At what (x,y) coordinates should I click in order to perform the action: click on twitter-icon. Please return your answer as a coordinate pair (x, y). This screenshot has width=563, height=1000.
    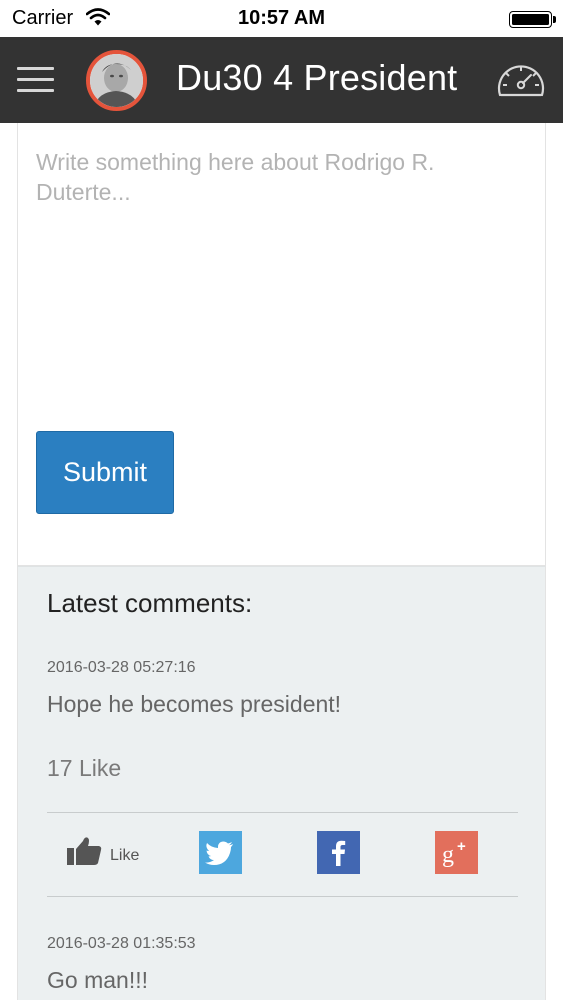
    Looking at the image, I should click on (219, 853).